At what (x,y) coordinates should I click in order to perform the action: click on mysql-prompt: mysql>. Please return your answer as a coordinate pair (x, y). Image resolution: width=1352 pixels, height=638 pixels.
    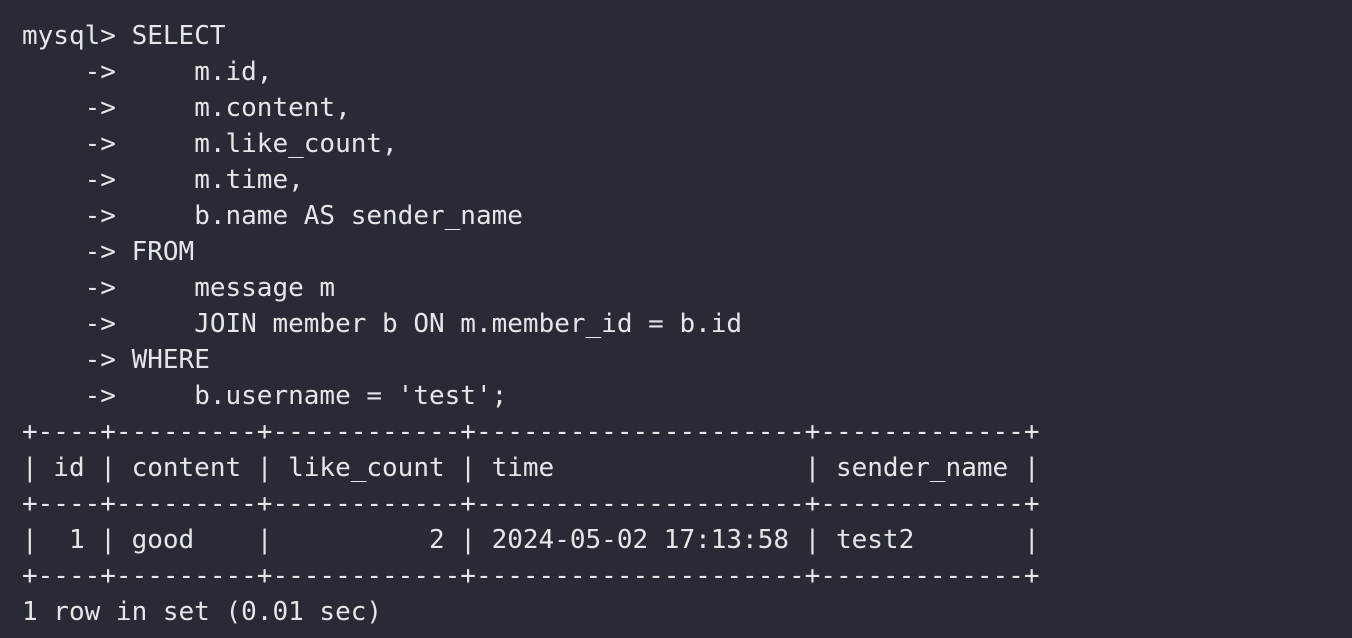
    Looking at the image, I should click on (77, 36).